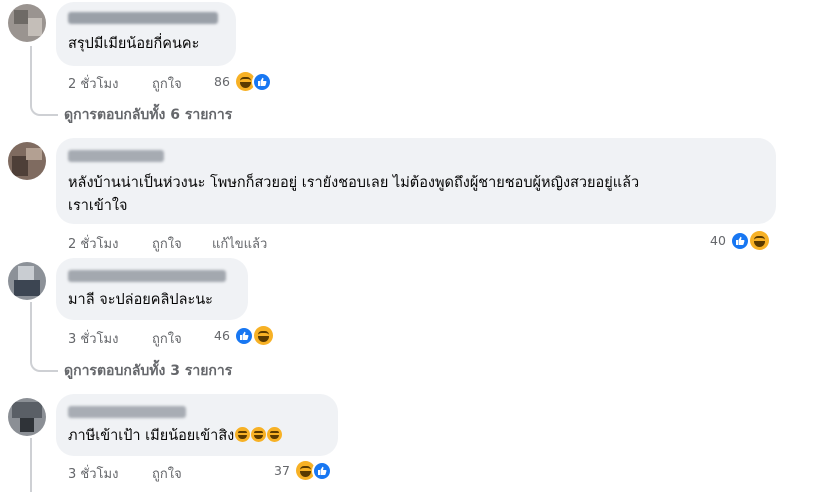 The height and width of the screenshot is (492, 820). What do you see at coordinates (134, 44) in the screenshot?
I see `comment-text: สรุปมีเมียน้อยกี่คนคะ` at bounding box center [134, 44].